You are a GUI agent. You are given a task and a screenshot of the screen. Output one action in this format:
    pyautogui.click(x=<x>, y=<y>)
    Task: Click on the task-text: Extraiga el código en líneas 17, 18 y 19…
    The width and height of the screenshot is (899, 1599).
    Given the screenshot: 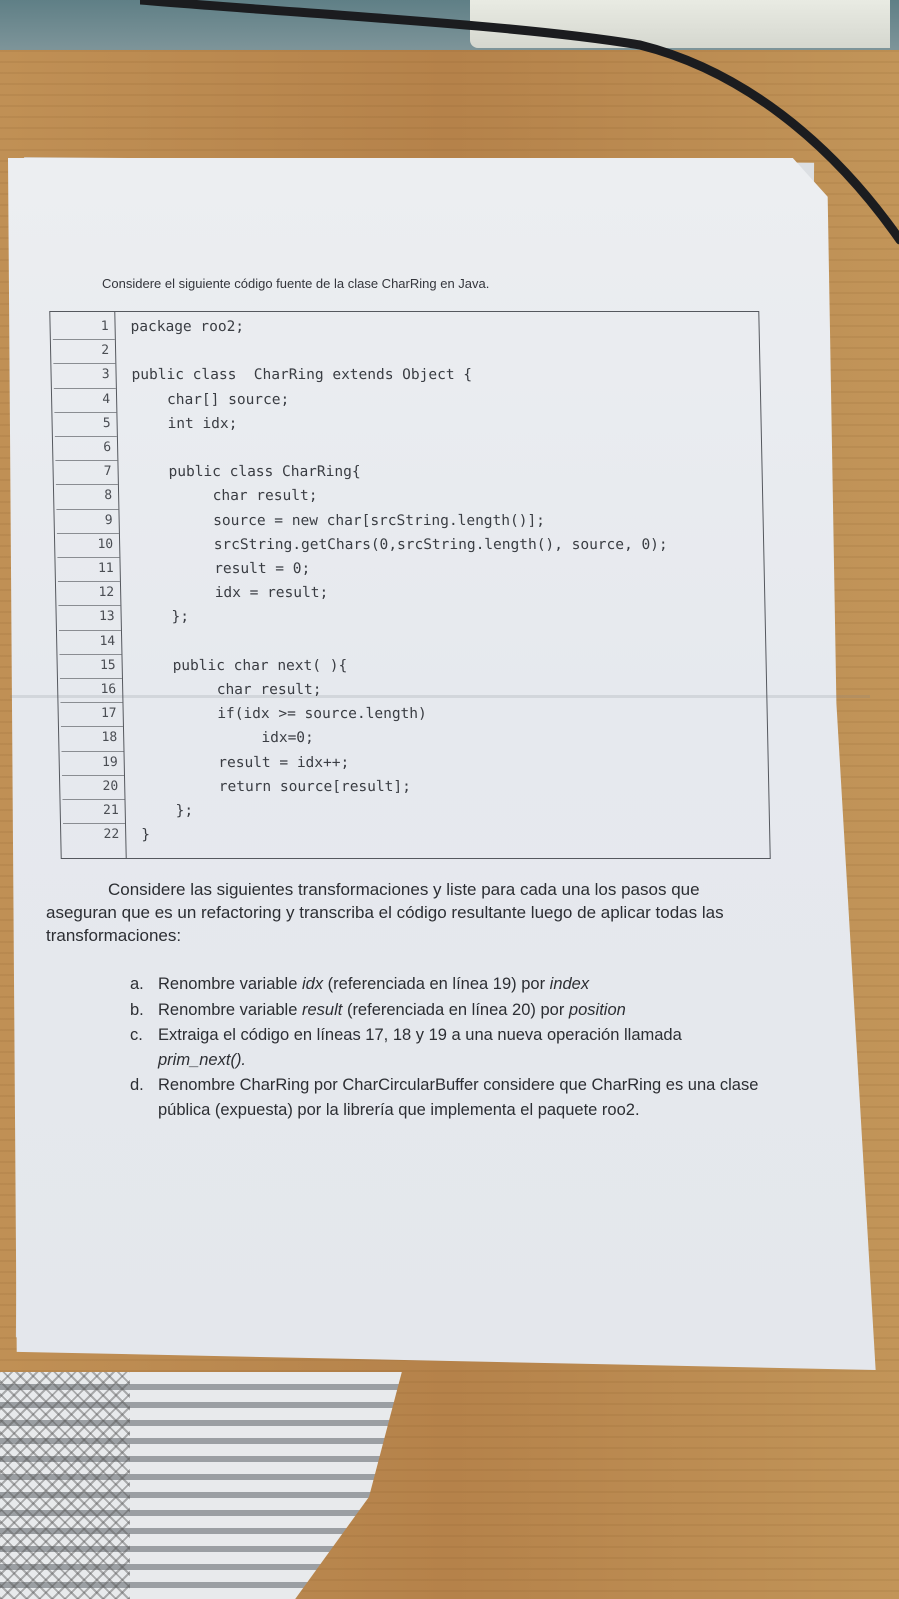 What is the action you would take?
    pyautogui.click(x=420, y=1035)
    